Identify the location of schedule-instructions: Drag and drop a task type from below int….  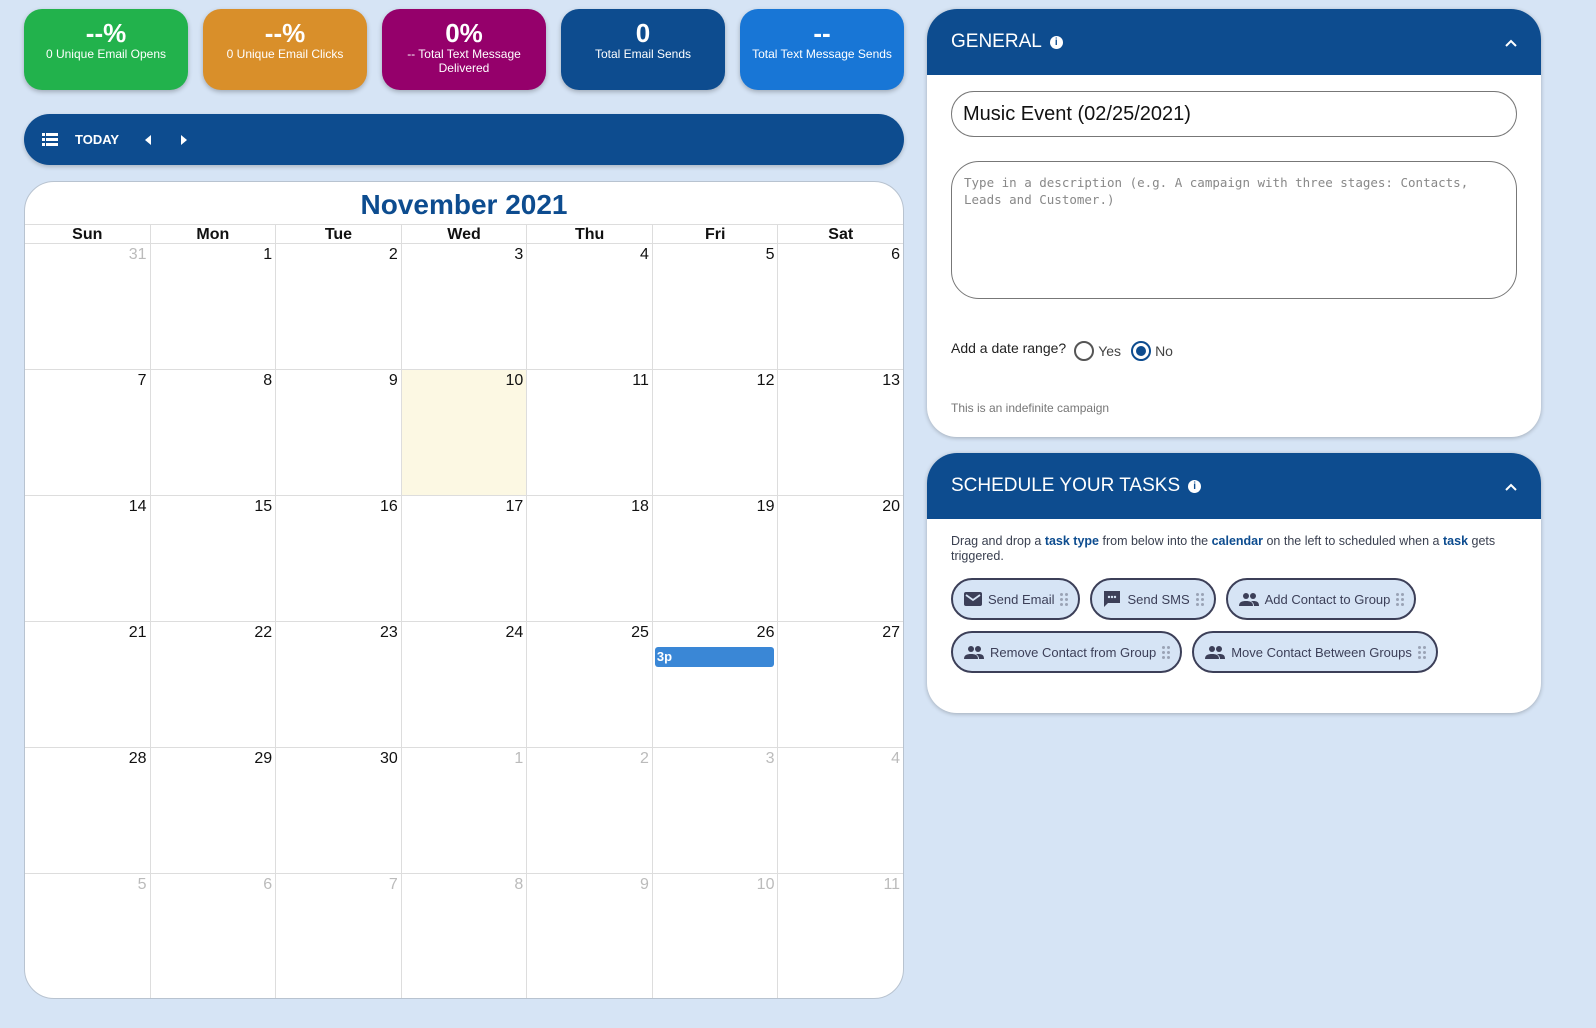
(1234, 541).